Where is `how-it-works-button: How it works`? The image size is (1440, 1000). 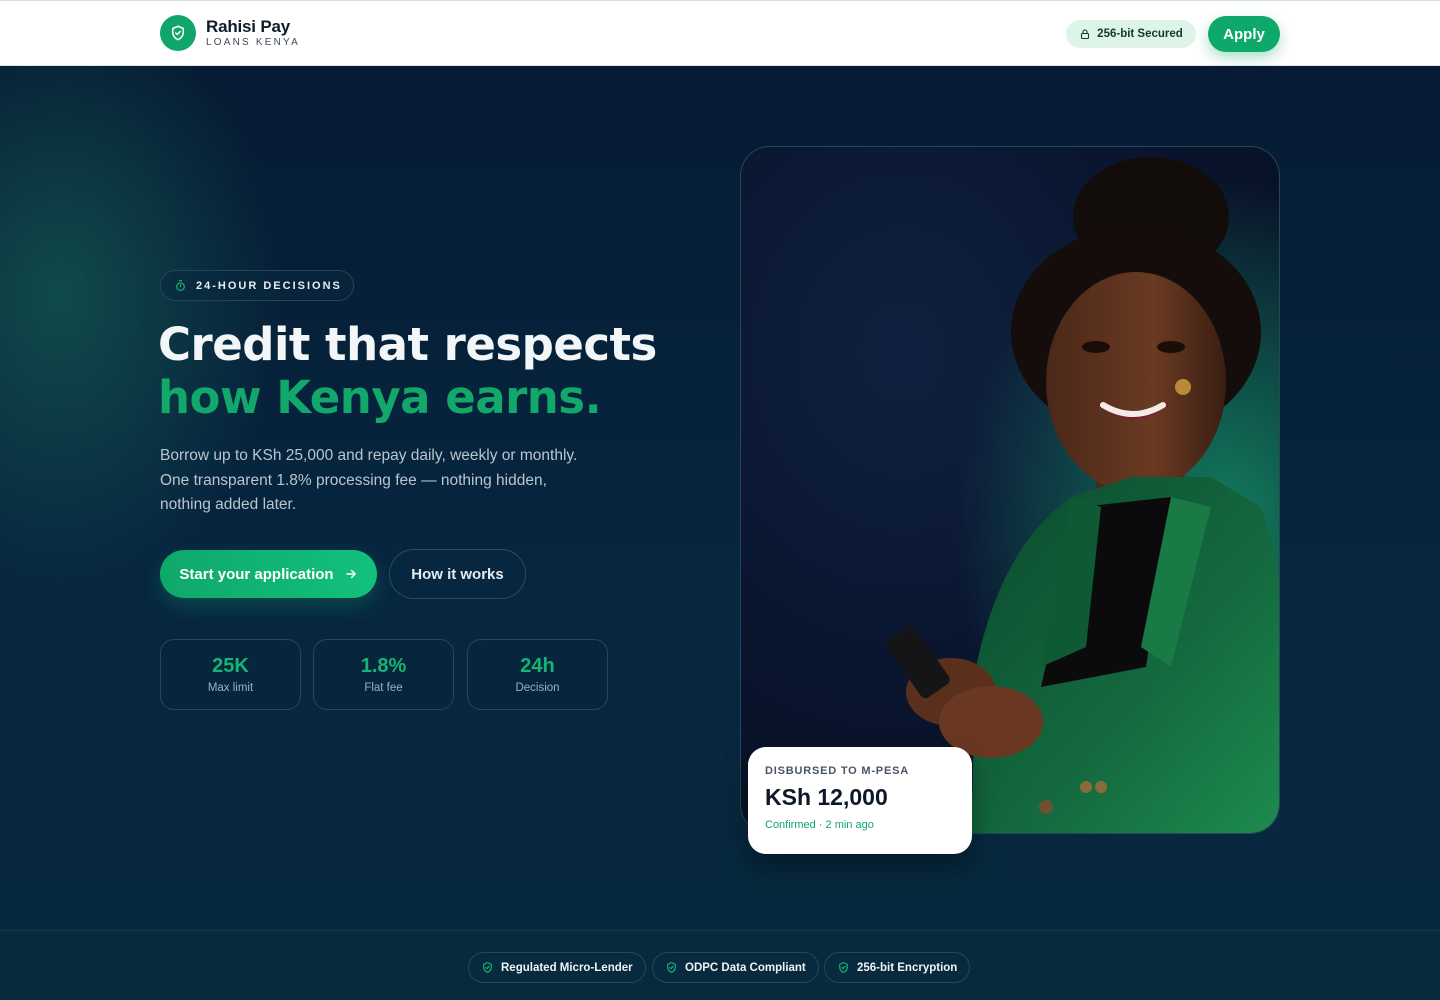
how-it-works-button: How it works is located at coordinates (457, 574).